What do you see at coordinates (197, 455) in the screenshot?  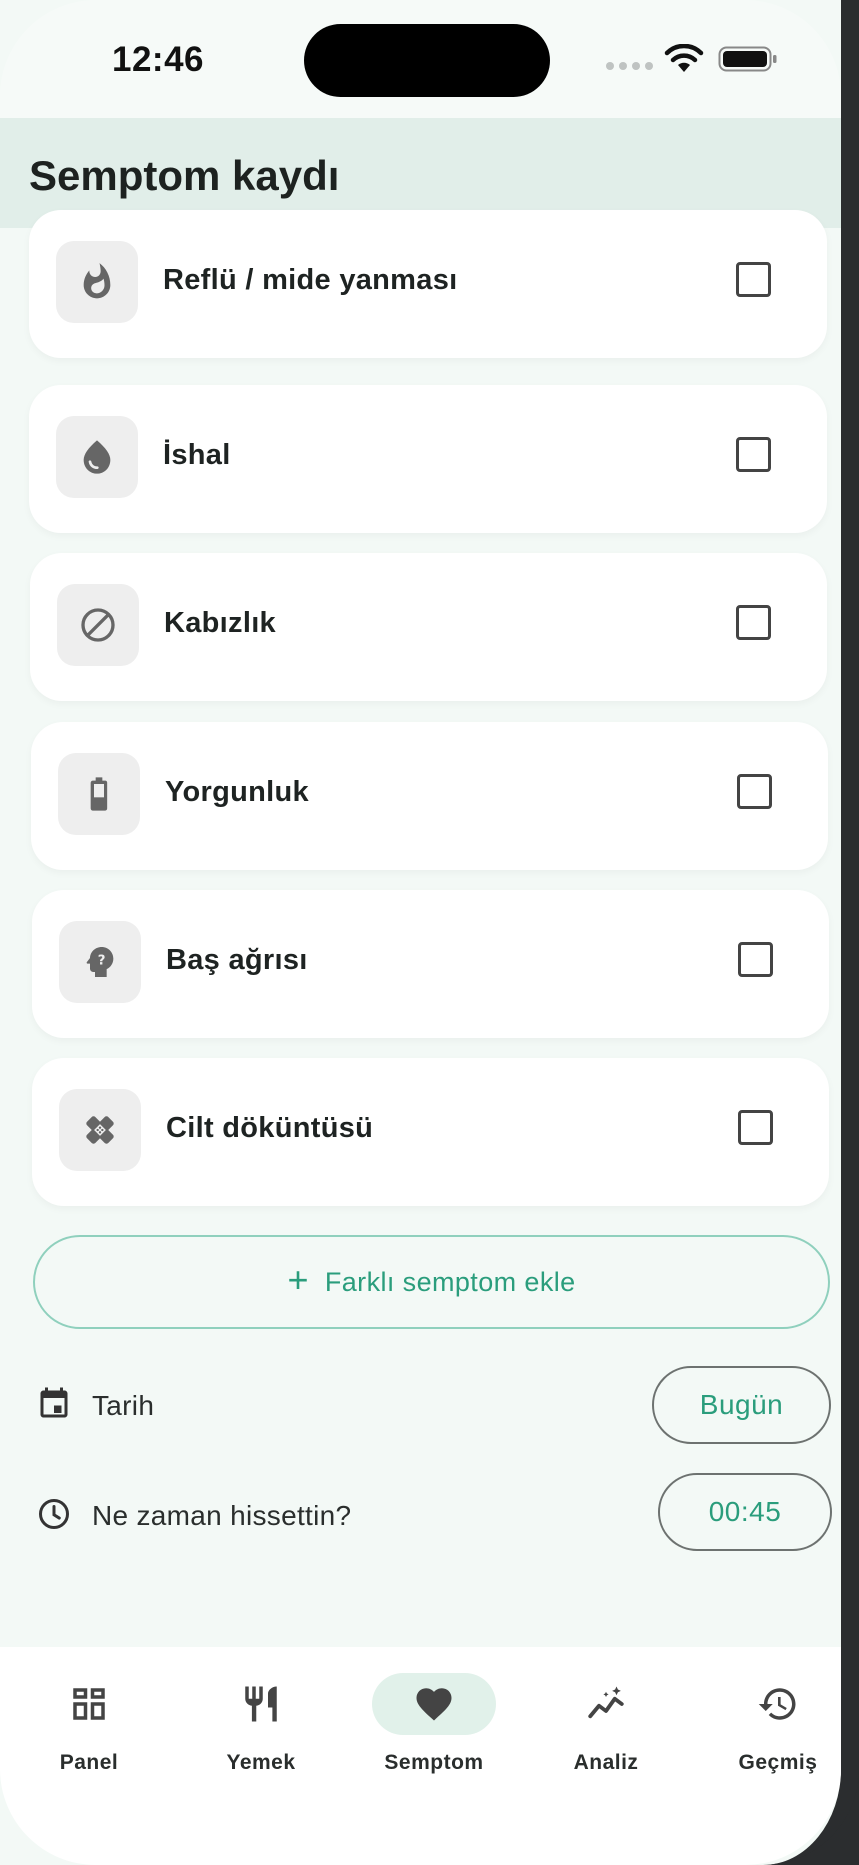 I see `symptom-label: İshal` at bounding box center [197, 455].